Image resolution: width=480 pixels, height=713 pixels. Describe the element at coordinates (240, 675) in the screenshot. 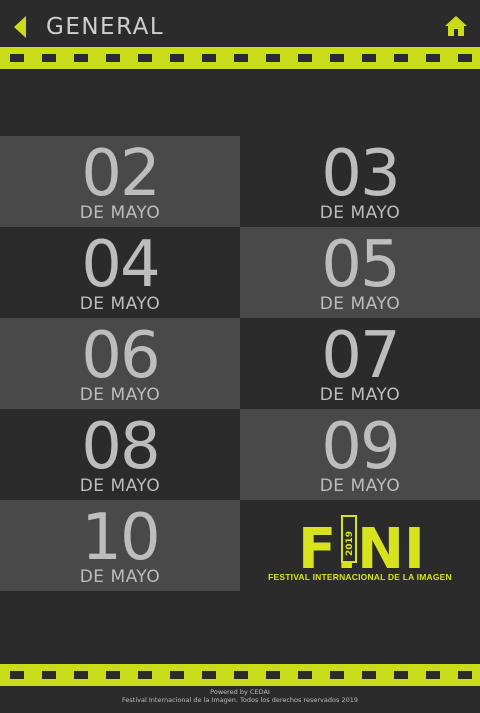

I see `film-strip-bottom` at that location.